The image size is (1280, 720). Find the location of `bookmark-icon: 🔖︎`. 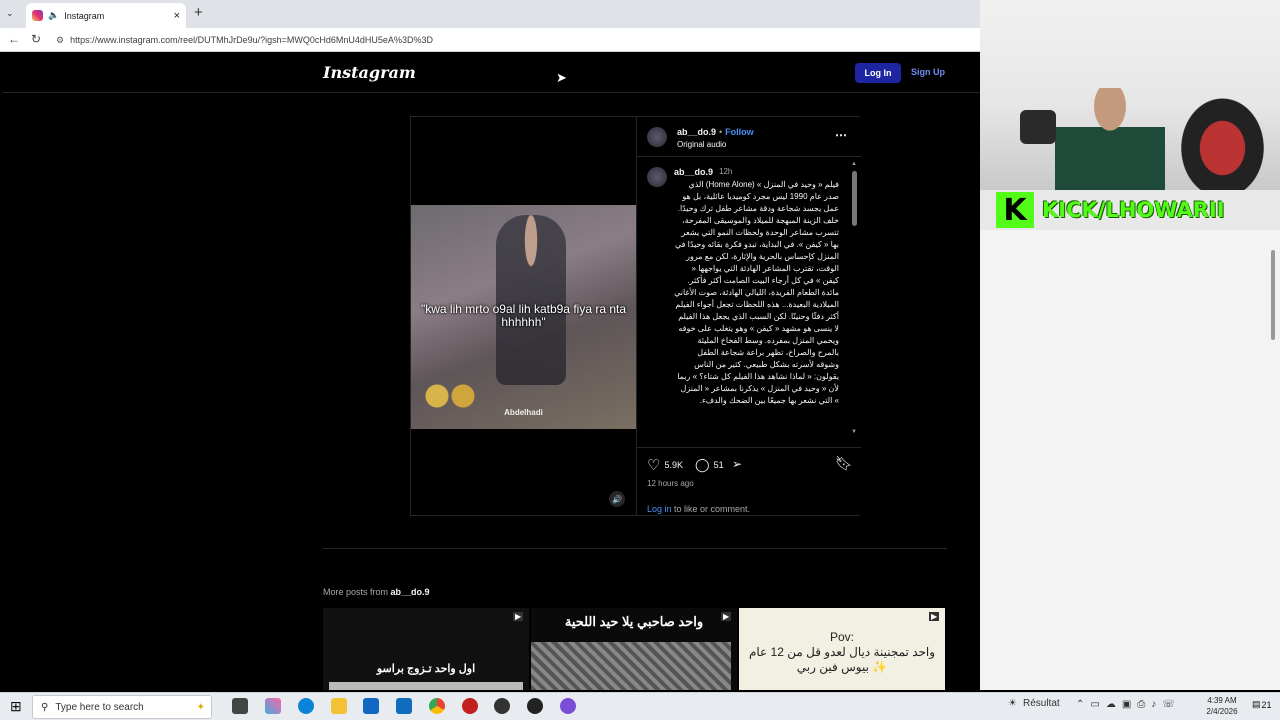

bookmark-icon: 🔖︎ is located at coordinates (844, 463).